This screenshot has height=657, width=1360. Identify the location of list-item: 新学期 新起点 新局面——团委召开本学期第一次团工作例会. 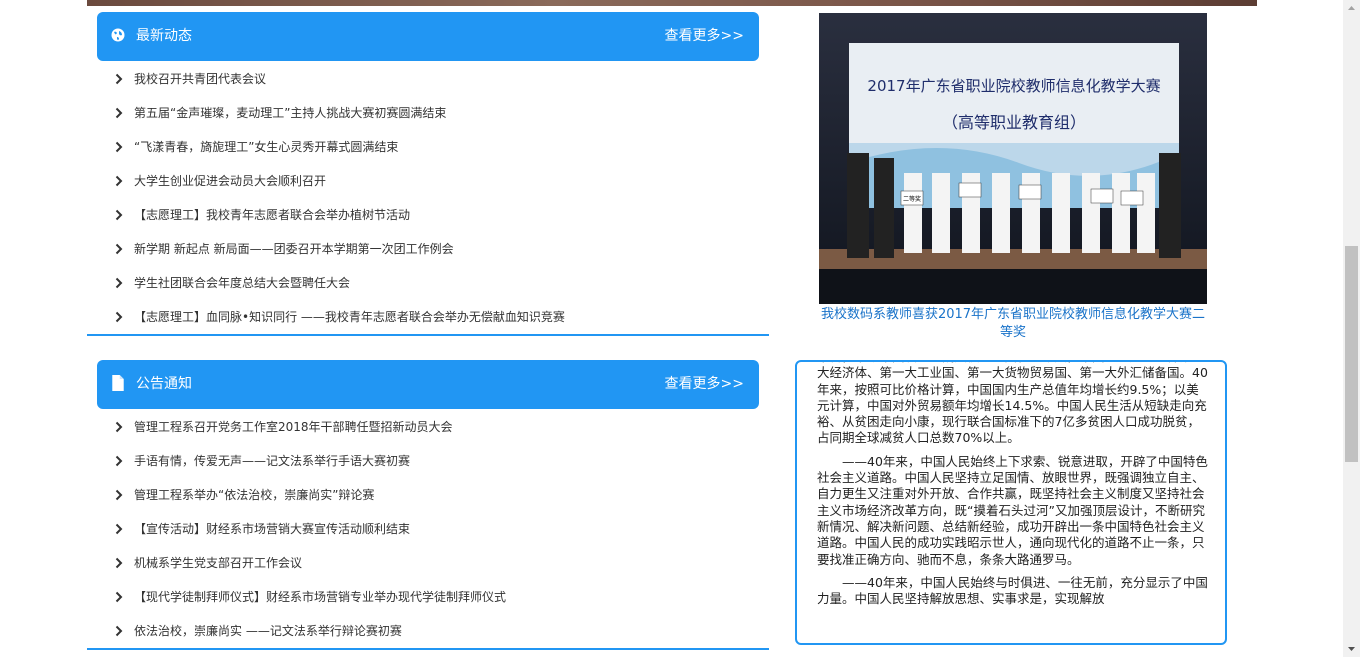
(428, 249).